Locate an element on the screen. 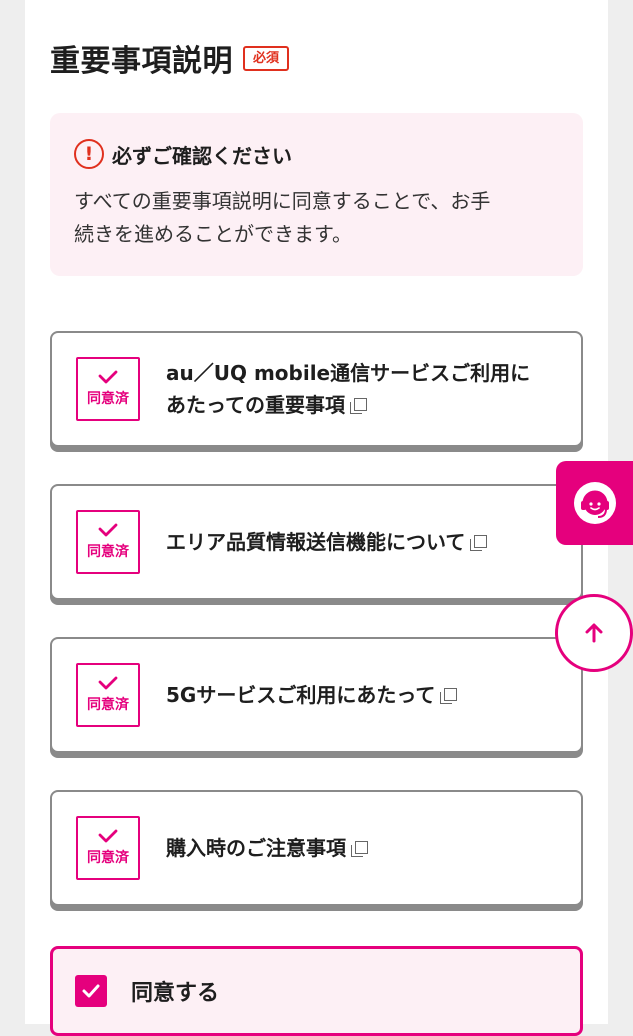 This screenshot has width=633, height=1036. notice-title: 必ずご確認ください is located at coordinates (202, 155).